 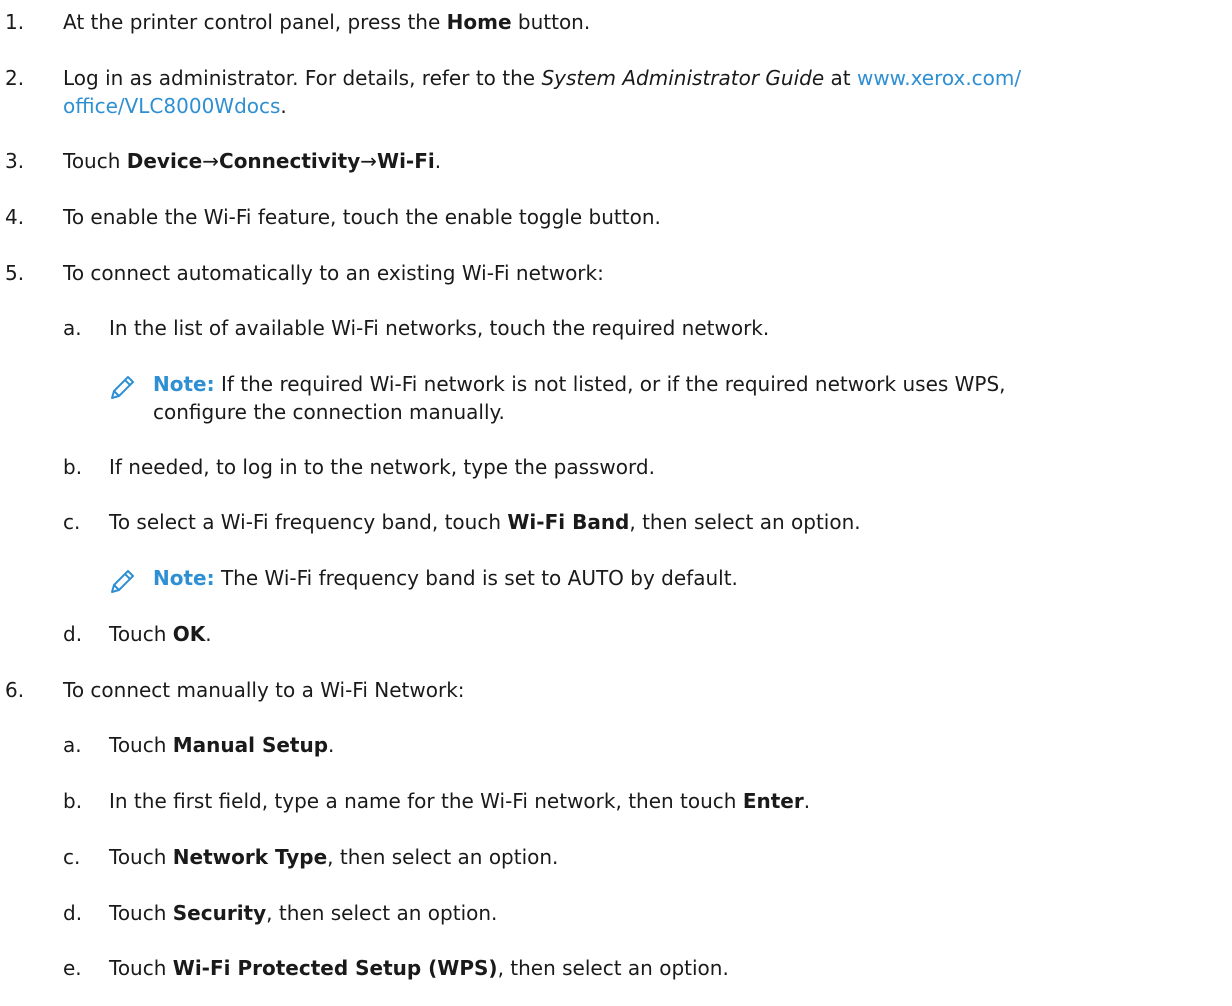 What do you see at coordinates (773, 801) in the screenshot?
I see `step-6b-bold: Enter` at bounding box center [773, 801].